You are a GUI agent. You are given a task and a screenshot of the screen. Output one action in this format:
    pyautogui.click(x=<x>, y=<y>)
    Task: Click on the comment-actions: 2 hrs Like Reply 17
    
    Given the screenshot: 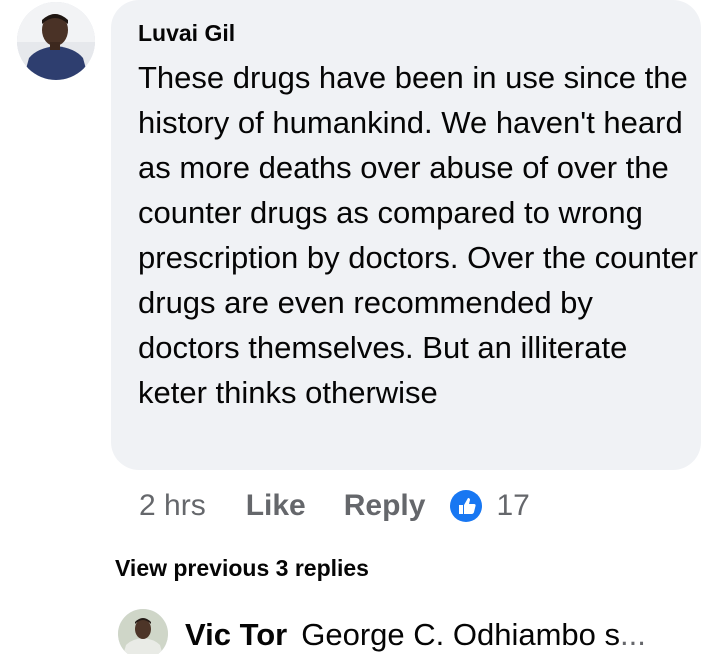 What is the action you would take?
    pyautogui.click(x=334, y=506)
    